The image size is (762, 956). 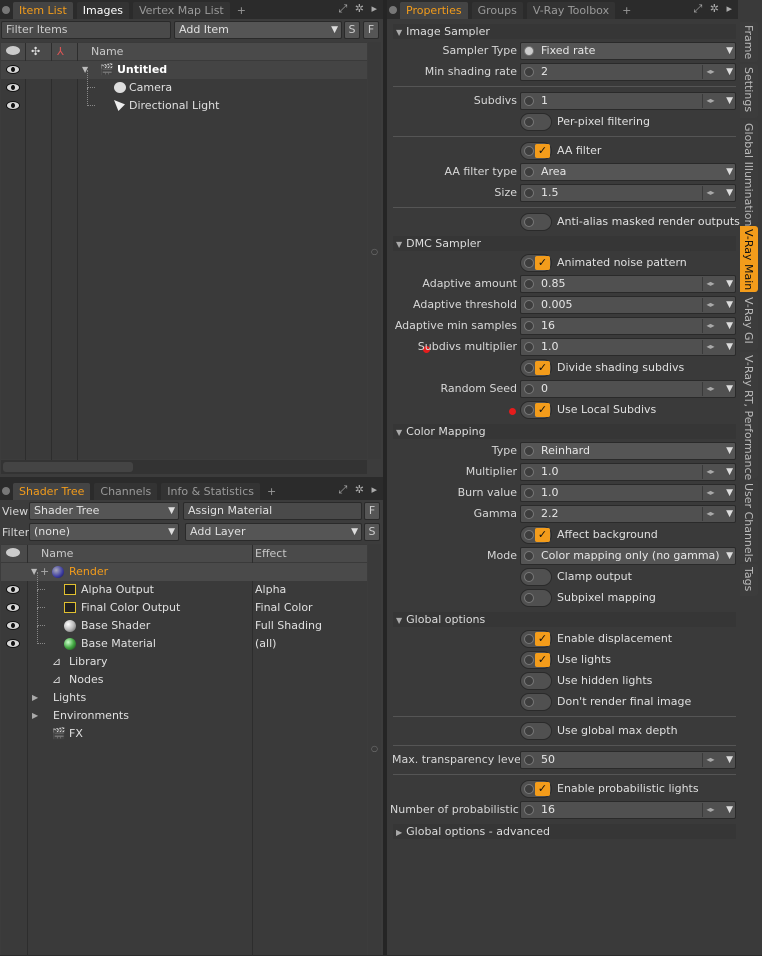 What do you see at coordinates (628, 326) in the screenshot?
I see `adaptive-min-field: 16 ◂▸ ▼` at bounding box center [628, 326].